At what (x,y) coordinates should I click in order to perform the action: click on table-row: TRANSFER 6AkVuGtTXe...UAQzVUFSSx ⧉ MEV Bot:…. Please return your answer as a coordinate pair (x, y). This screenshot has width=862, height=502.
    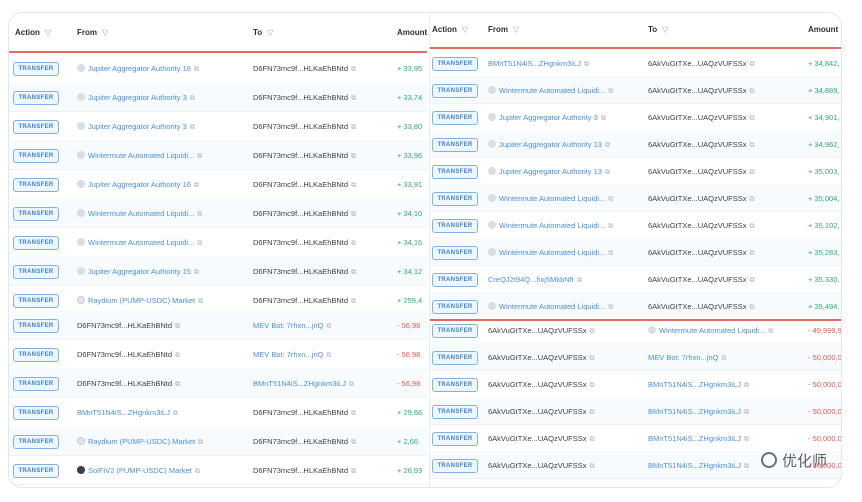
    Looking at the image, I should click on (635, 357).